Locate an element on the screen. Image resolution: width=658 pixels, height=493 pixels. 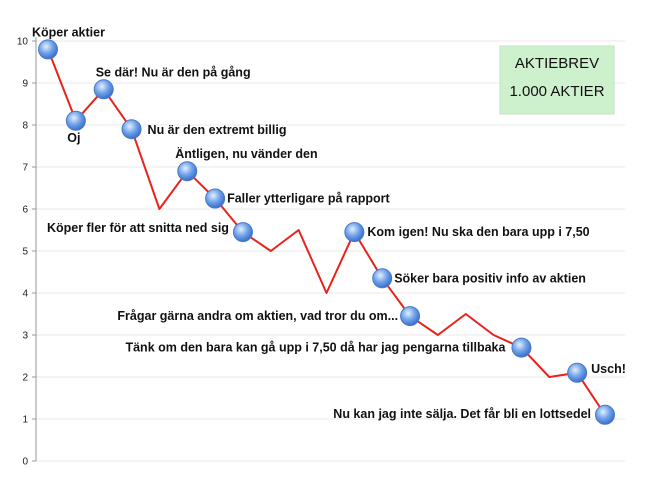
y-tick-label: 9 is located at coordinates (25, 84).